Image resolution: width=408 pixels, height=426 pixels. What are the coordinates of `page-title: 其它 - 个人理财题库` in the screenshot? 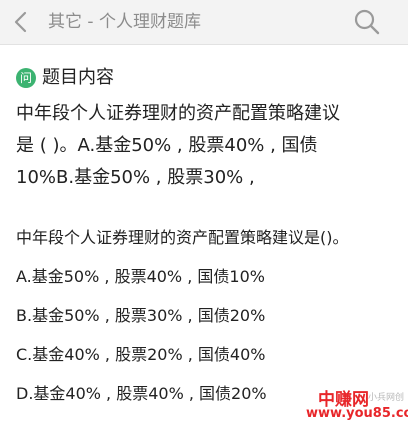 It's located at (124, 22).